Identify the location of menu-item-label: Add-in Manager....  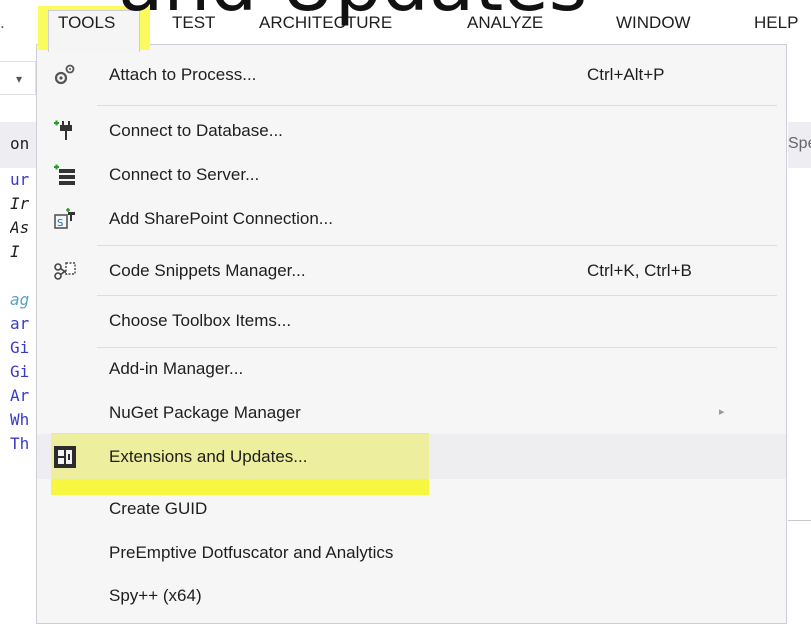
(176, 368).